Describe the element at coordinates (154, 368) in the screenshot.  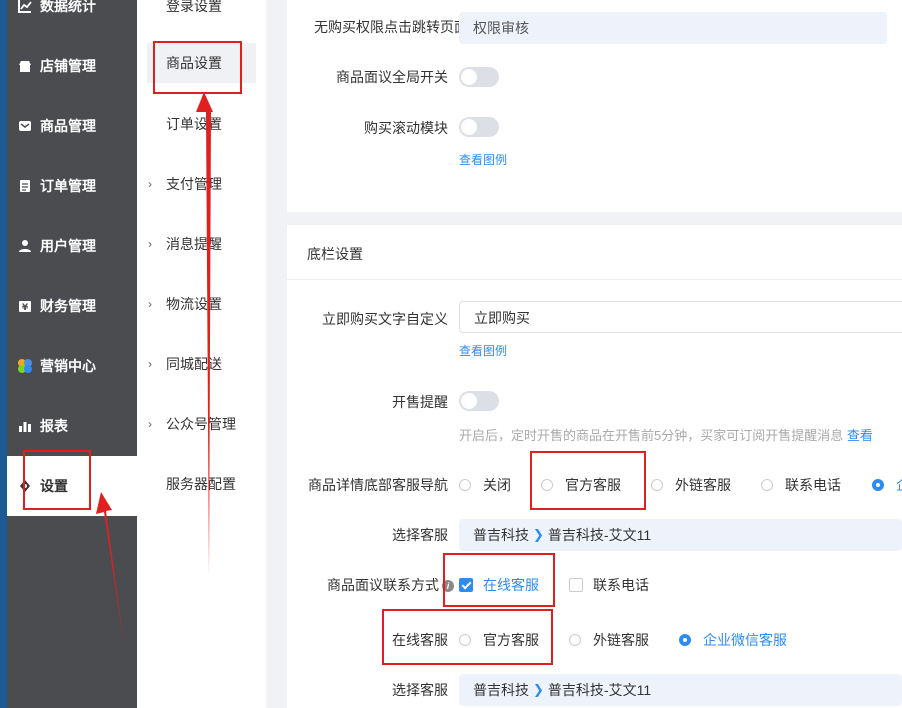
I see `annotation-arrows` at that location.